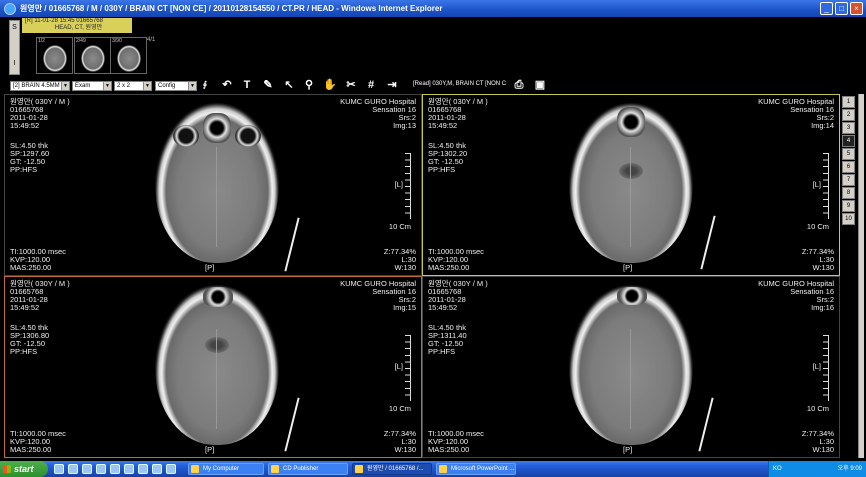 The width and height of the screenshot is (866, 477). Describe the element at coordinates (25, 307) in the screenshot. I see `study-time: 15:49:52` at that location.